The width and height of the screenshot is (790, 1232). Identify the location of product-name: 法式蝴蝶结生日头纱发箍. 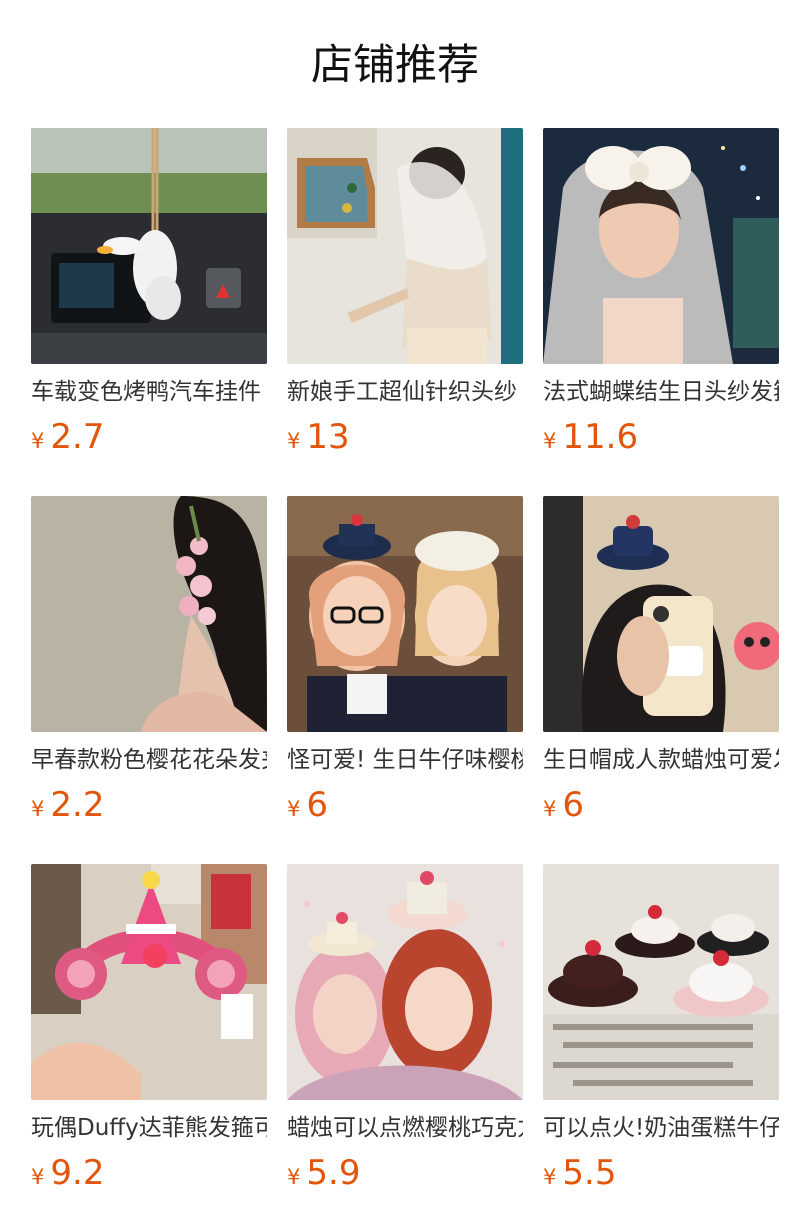
(661, 392).